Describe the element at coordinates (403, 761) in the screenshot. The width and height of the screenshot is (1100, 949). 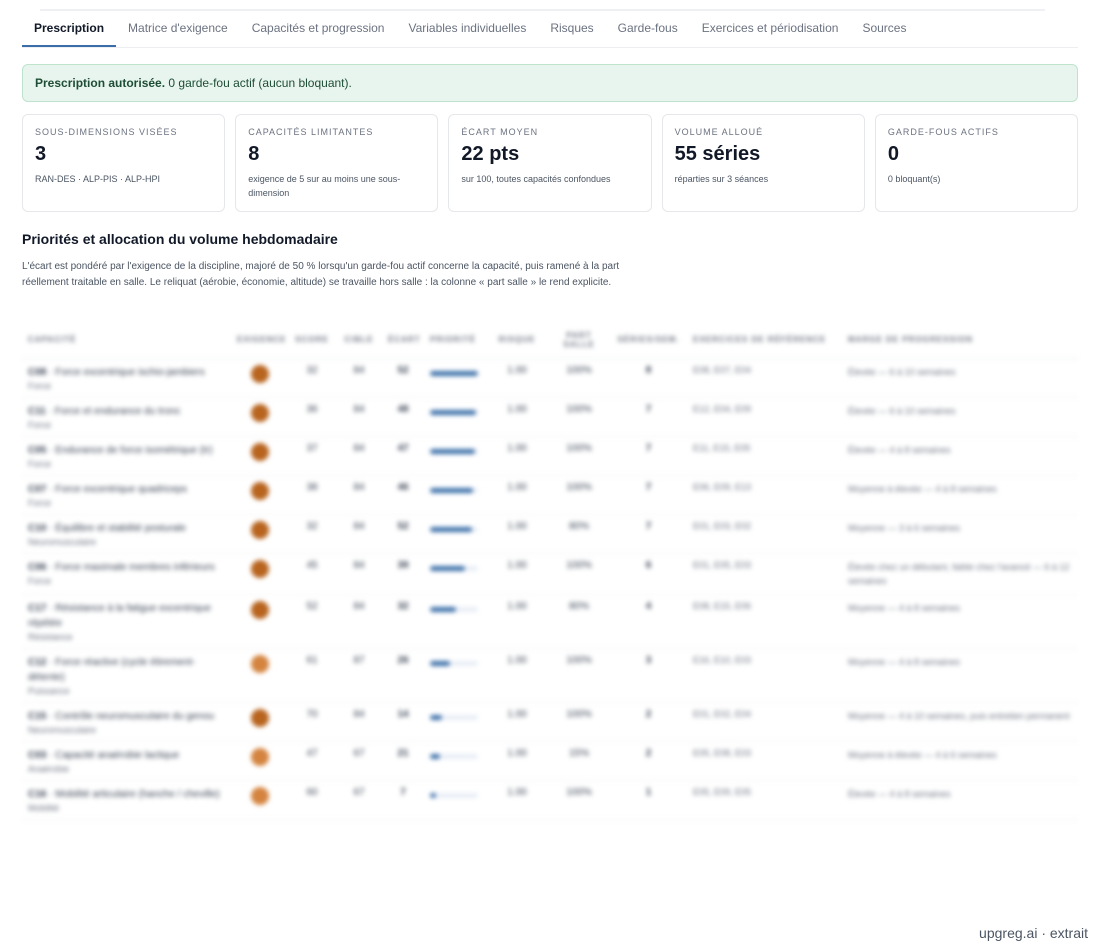
I see `gap-cell: 21` at that location.